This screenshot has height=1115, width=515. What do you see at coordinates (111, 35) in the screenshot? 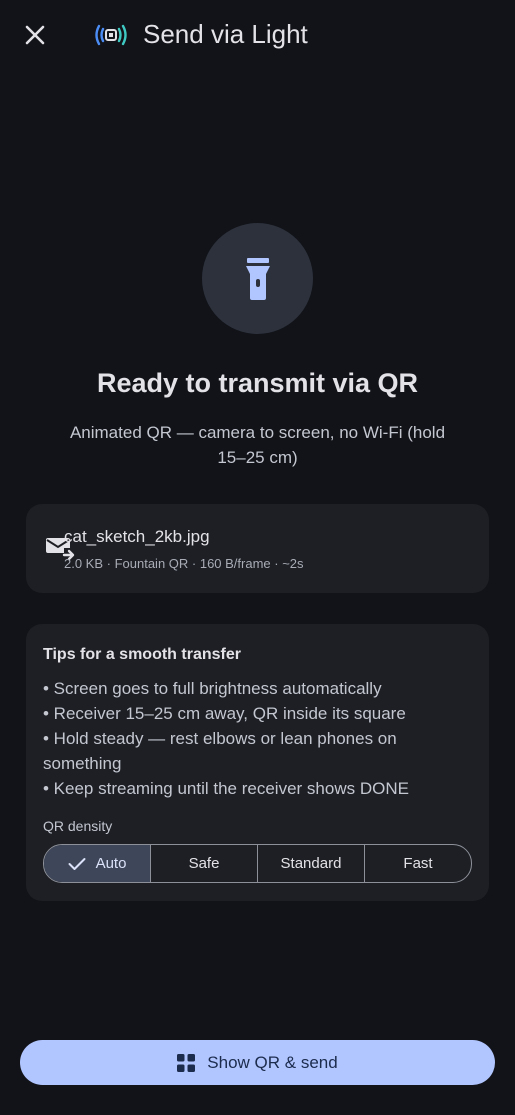
I see `light-broadcast-icon` at bounding box center [111, 35].